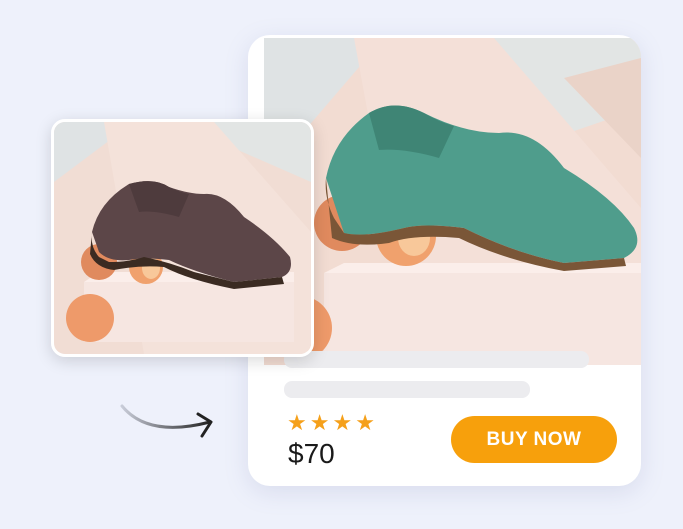 This screenshot has width=683, height=529. I want to click on subtitle-placeholder, so click(407, 389).